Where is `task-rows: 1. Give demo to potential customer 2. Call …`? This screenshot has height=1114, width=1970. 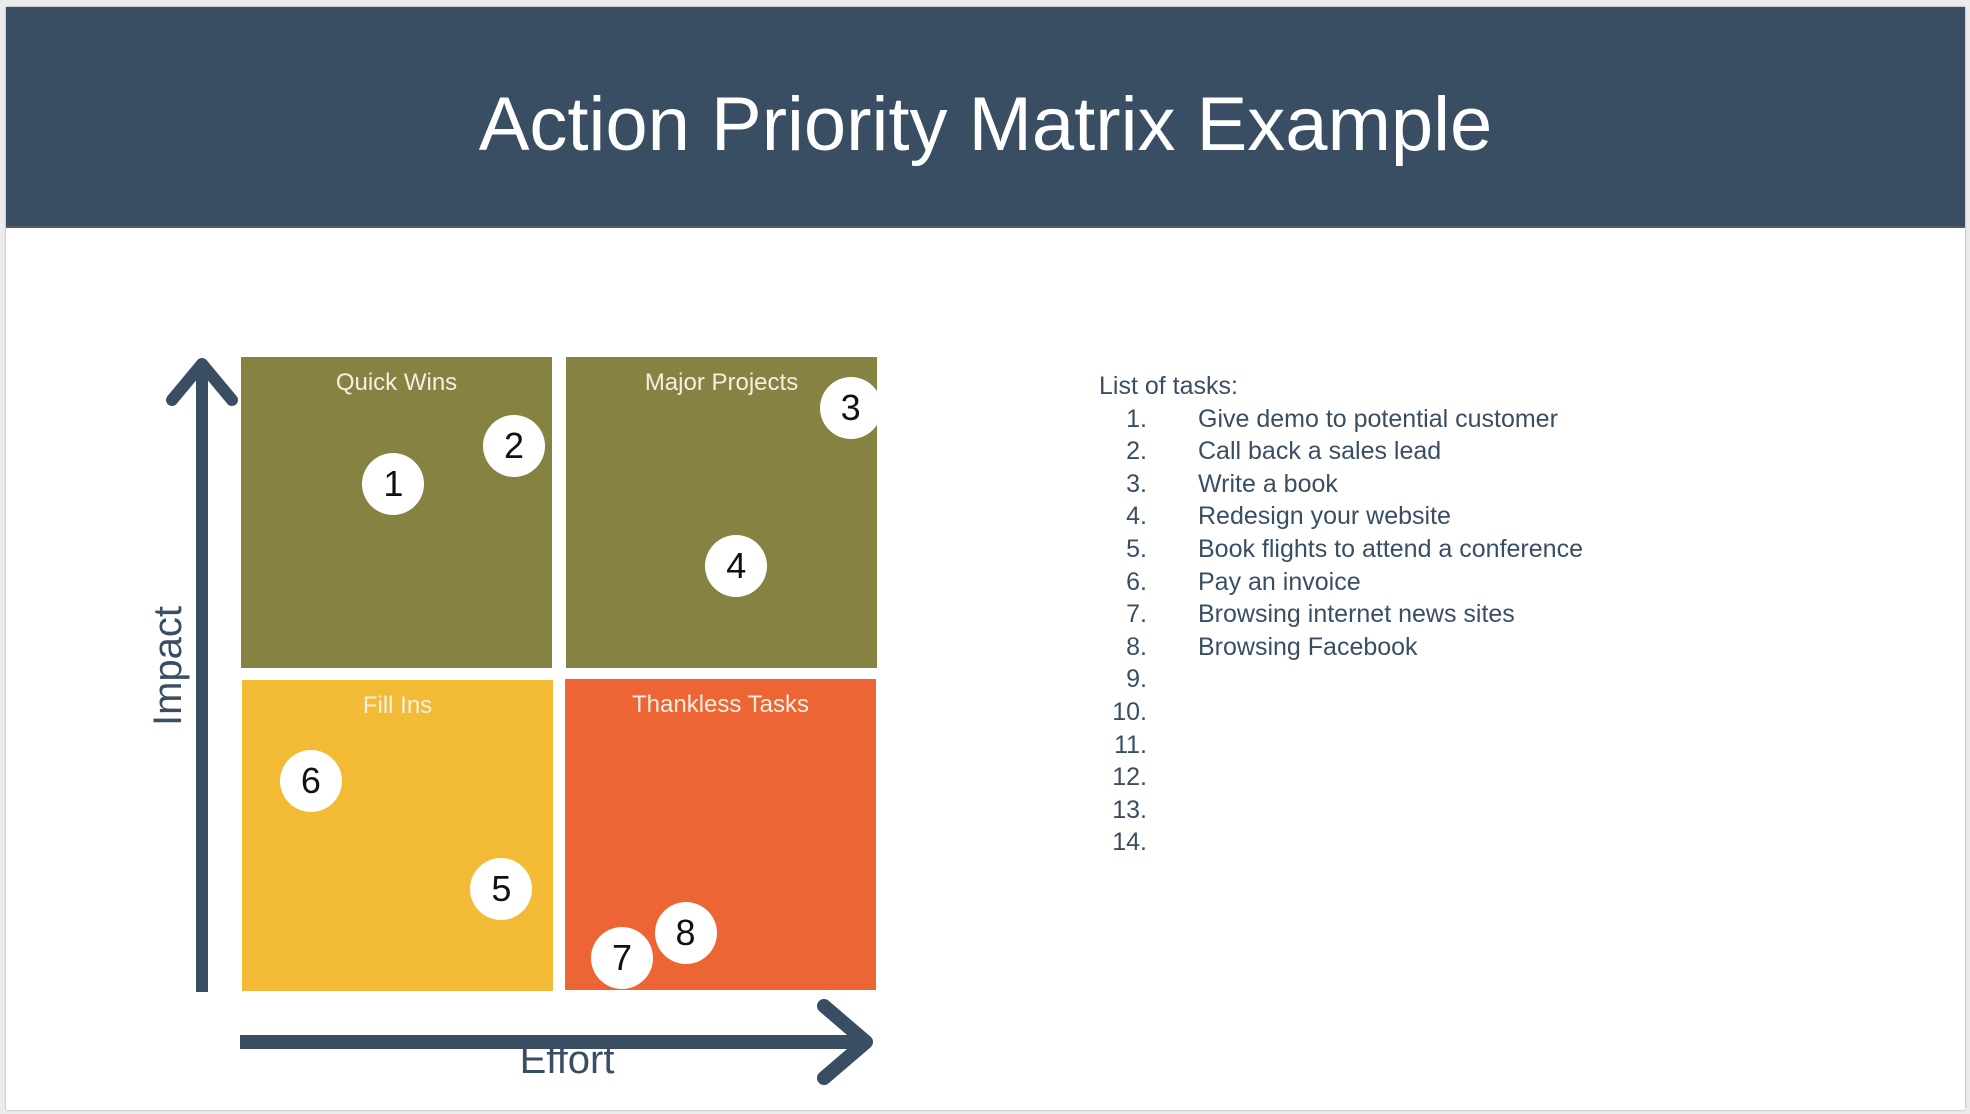
task-rows: 1. Give demo to potential customer 2. Call … is located at coordinates (1341, 631).